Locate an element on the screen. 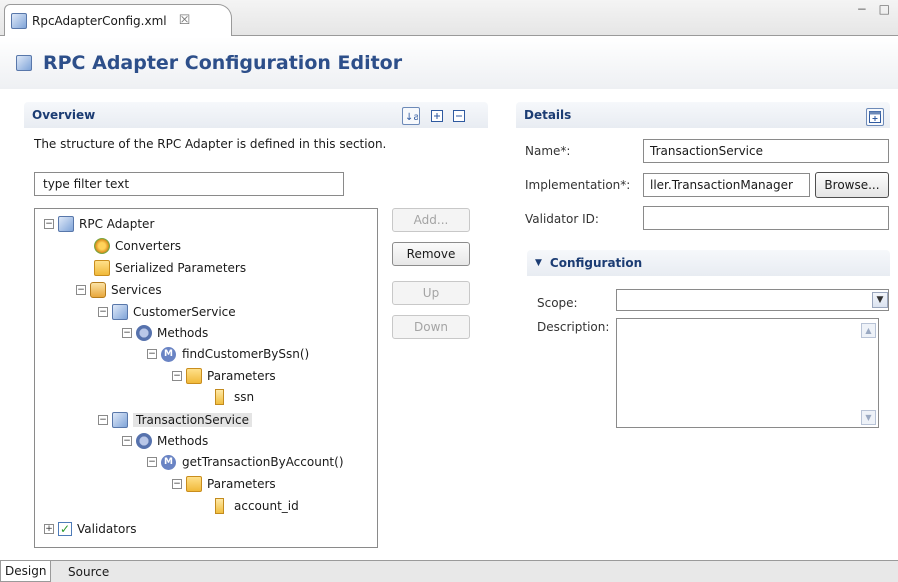 The width and height of the screenshot is (898, 582). close-icon: ☒ is located at coordinates (185, 20).